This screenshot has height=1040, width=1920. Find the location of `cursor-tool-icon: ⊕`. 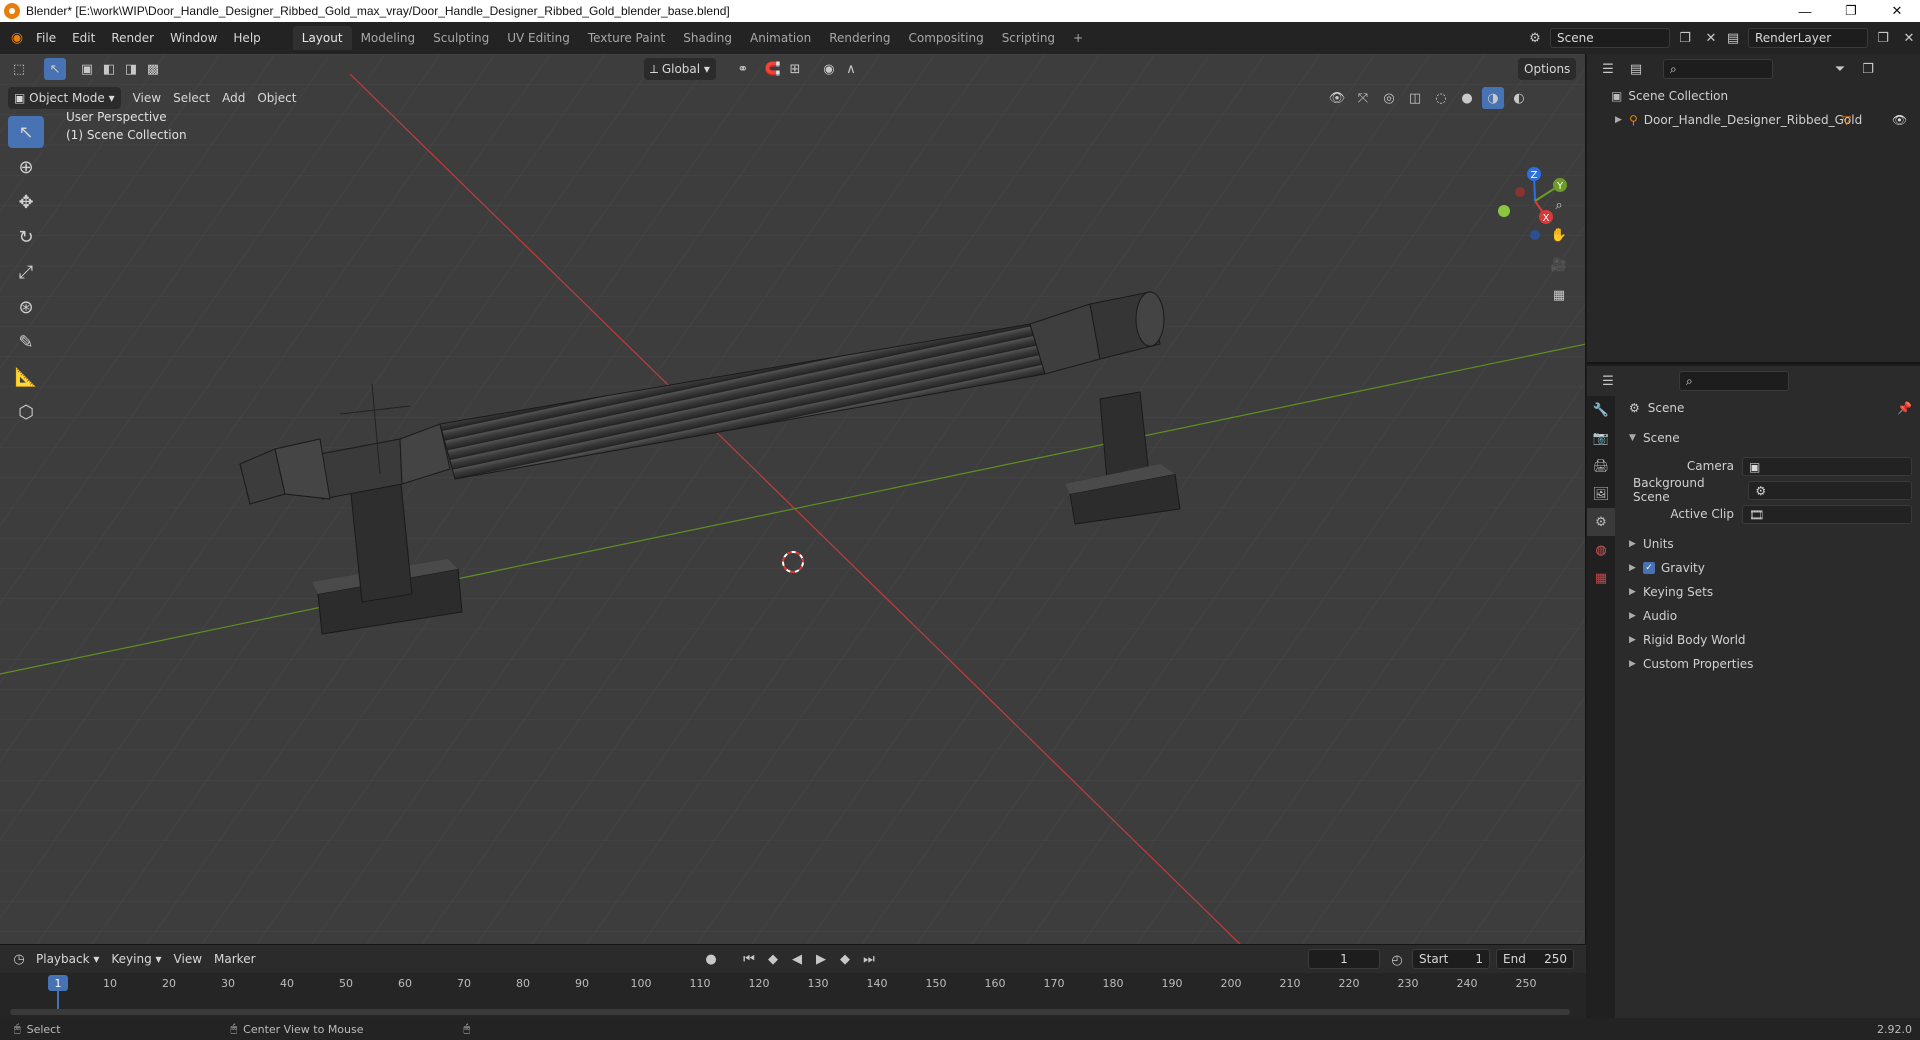

cursor-tool-icon: ⊕ is located at coordinates (26, 167).